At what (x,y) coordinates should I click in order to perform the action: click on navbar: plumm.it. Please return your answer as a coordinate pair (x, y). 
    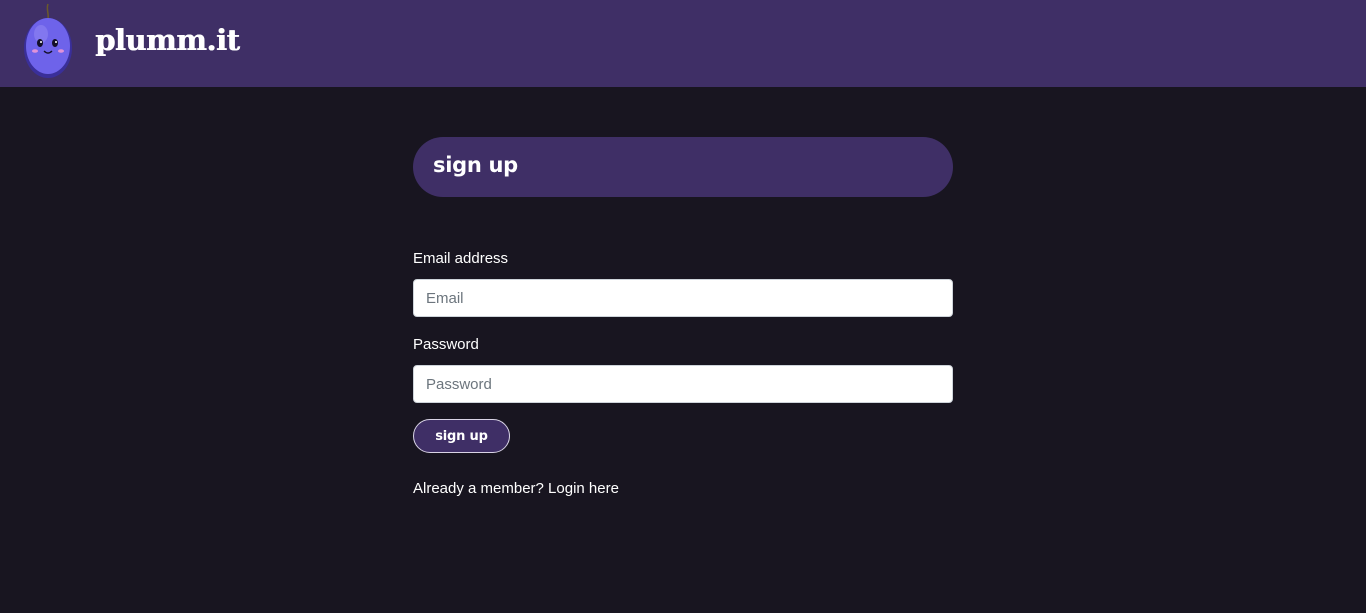
    Looking at the image, I should click on (683, 43).